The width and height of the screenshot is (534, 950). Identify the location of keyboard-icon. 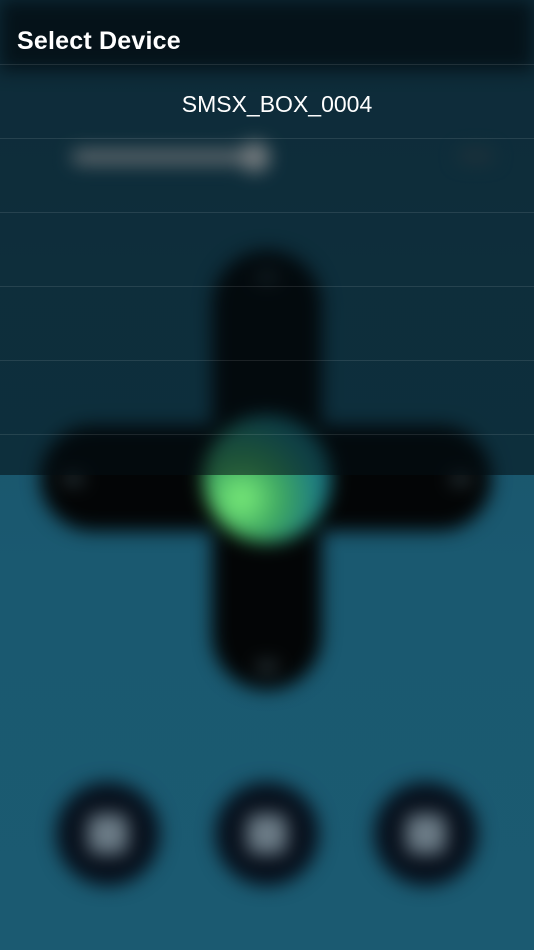
(267, 834).